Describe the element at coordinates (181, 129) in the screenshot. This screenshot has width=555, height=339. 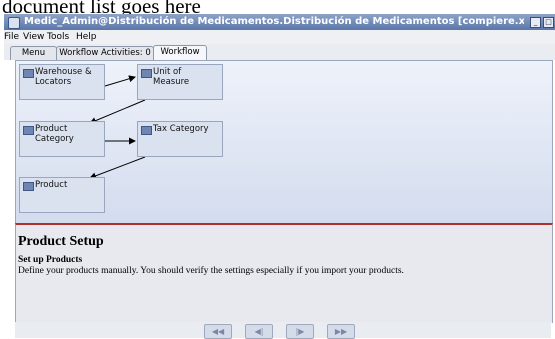
I see `node-label: Tax Category` at that location.